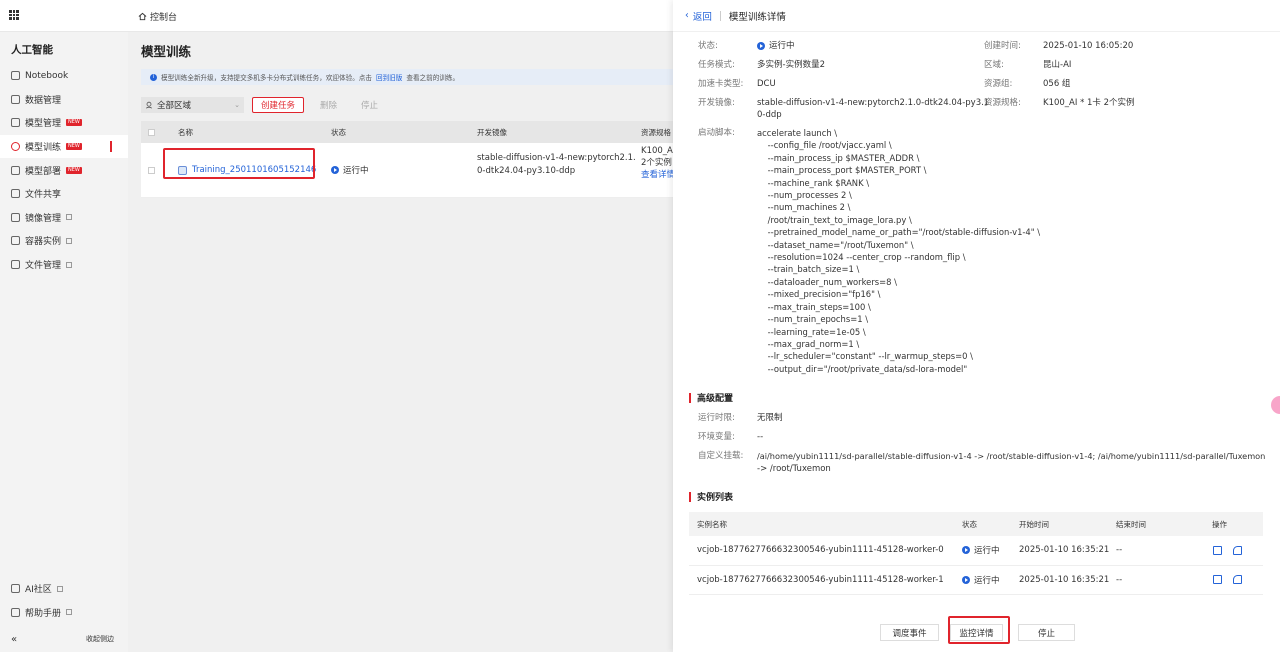  I want to click on field-value: 056 组, so click(1057, 84).